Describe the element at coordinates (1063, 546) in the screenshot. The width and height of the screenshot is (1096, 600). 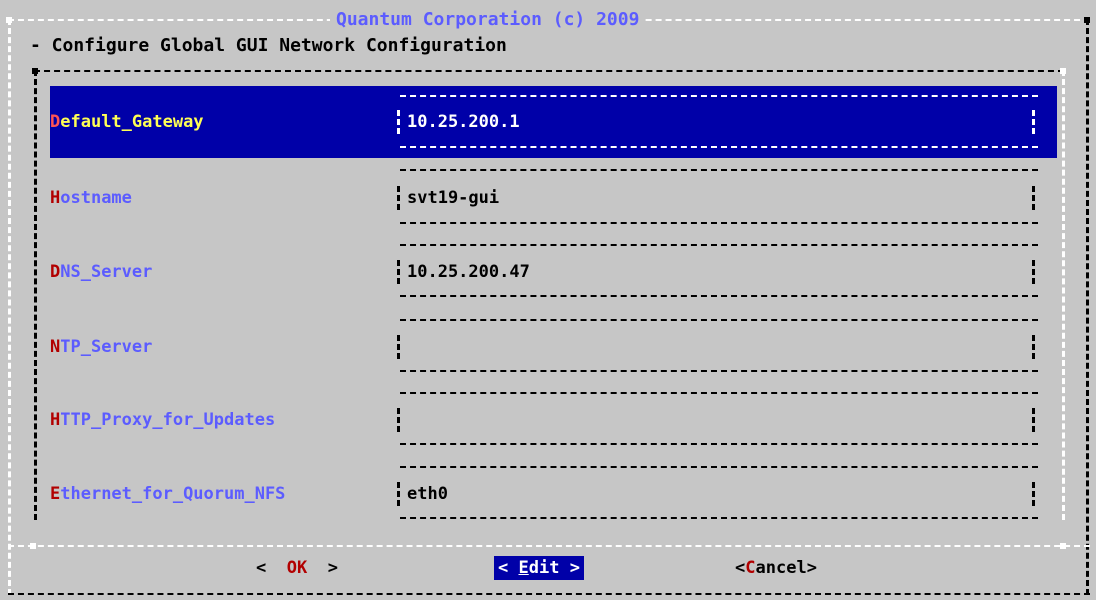
I see `separator-mark-right` at that location.